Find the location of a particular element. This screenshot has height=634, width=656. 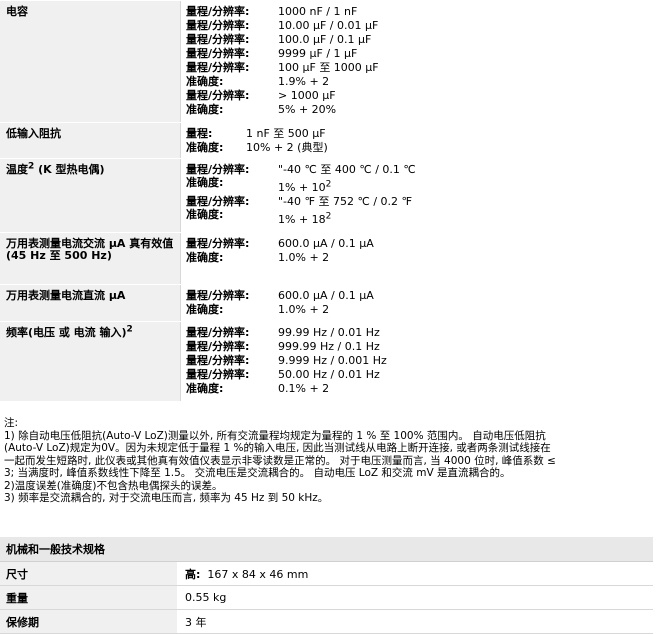

row-value: 0.55 kg is located at coordinates (415, 597).